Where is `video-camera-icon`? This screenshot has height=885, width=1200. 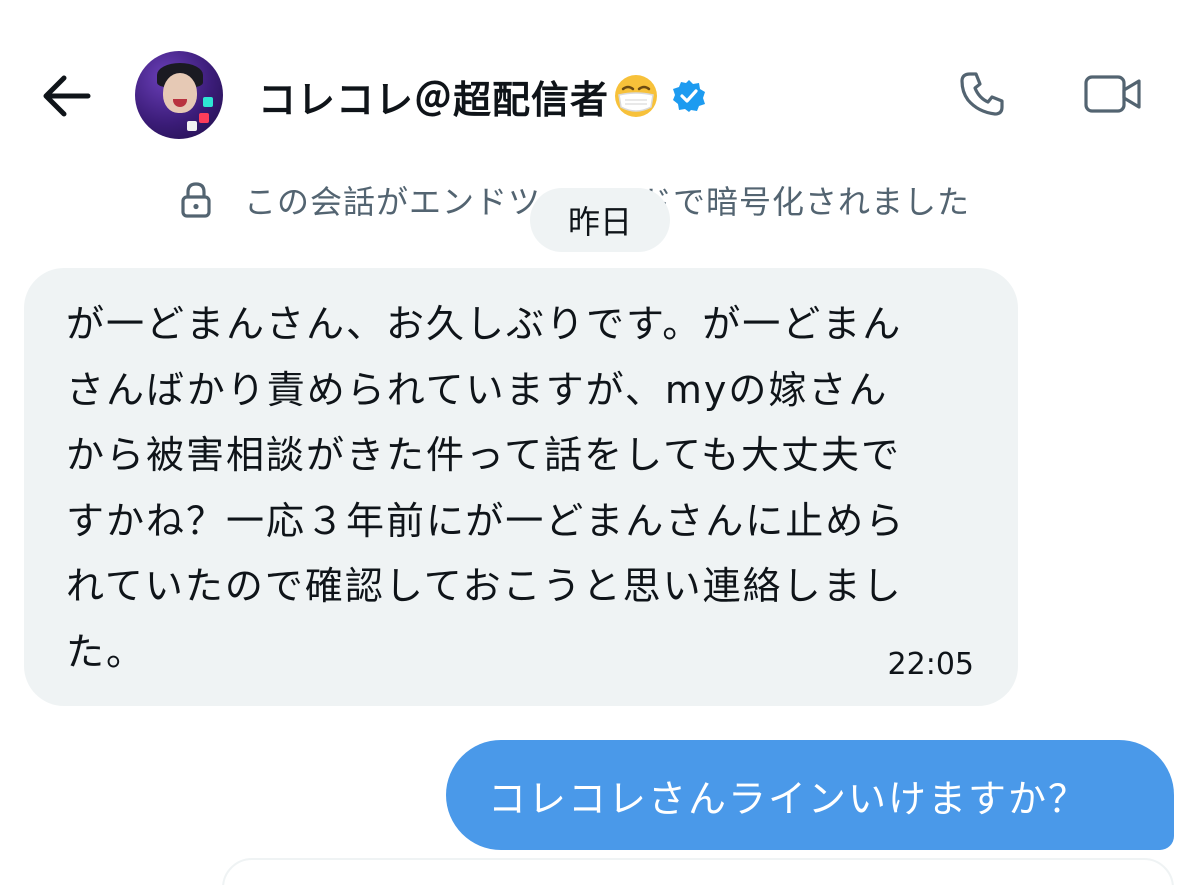
video-camera-icon is located at coordinates (1112, 94).